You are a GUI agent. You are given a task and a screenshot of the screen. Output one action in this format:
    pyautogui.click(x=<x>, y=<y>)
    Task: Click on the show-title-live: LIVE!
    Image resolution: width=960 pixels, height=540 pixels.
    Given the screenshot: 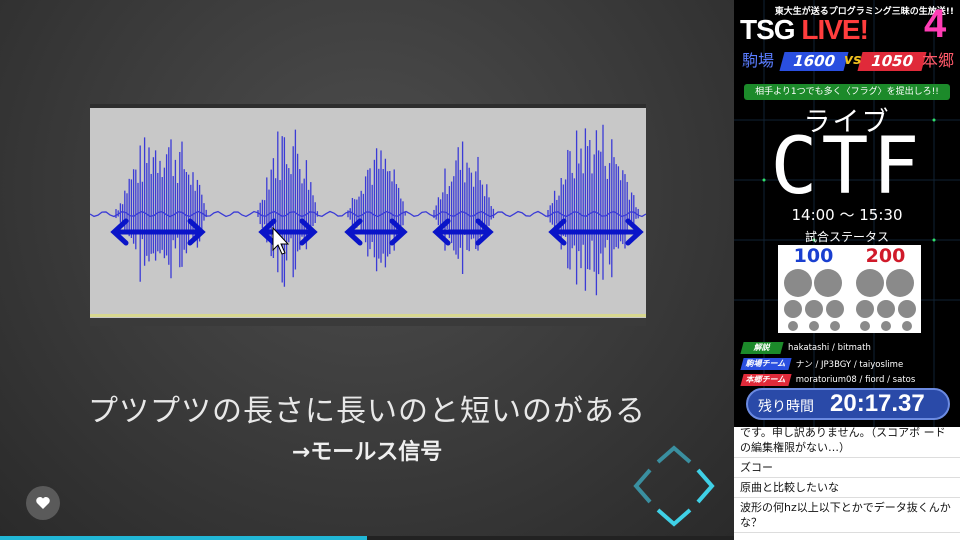 What is the action you would take?
    pyautogui.click(x=835, y=29)
    